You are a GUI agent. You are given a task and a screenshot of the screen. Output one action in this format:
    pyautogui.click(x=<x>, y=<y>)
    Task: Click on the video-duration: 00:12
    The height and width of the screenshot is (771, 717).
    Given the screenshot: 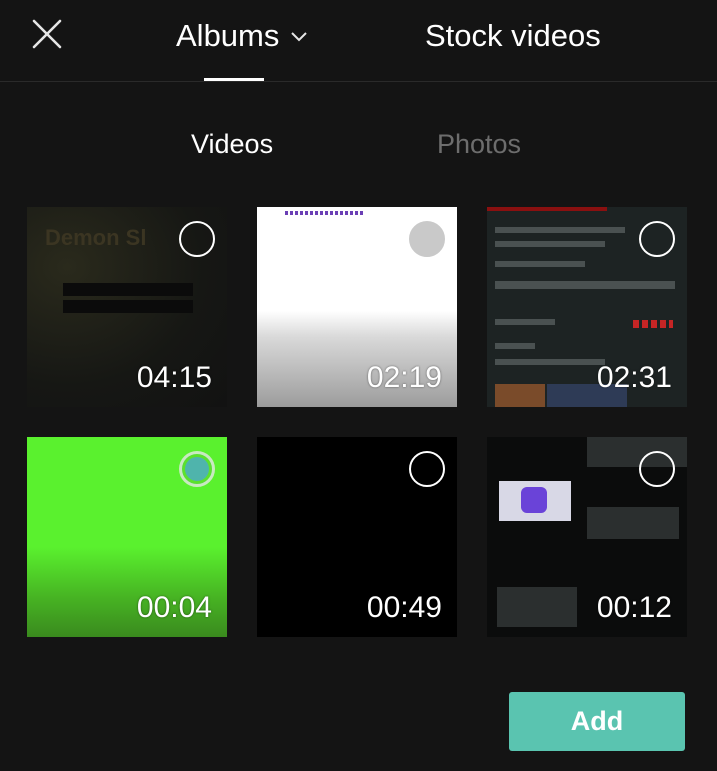 What is the action you would take?
    pyautogui.click(x=634, y=607)
    